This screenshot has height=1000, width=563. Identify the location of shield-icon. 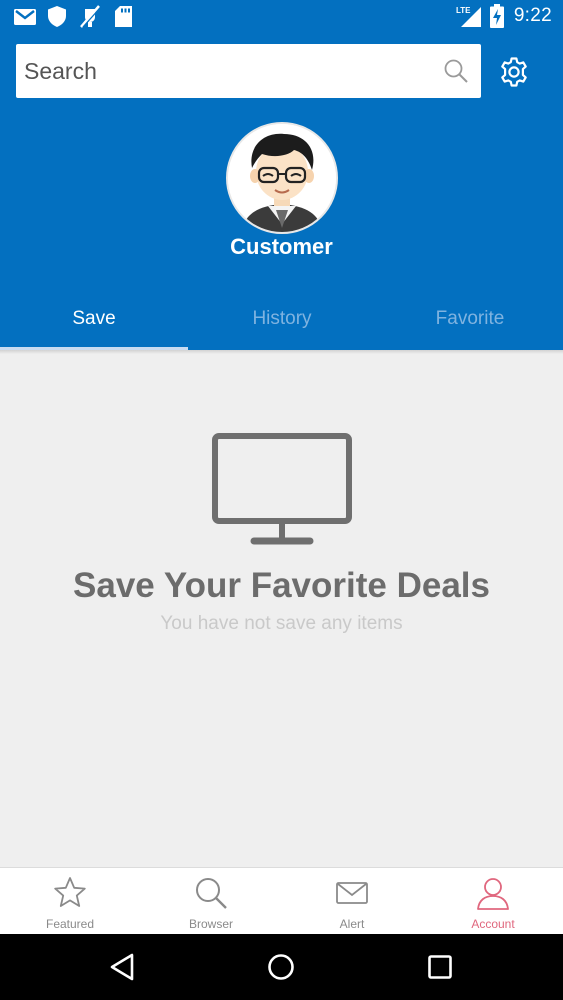
(57, 16).